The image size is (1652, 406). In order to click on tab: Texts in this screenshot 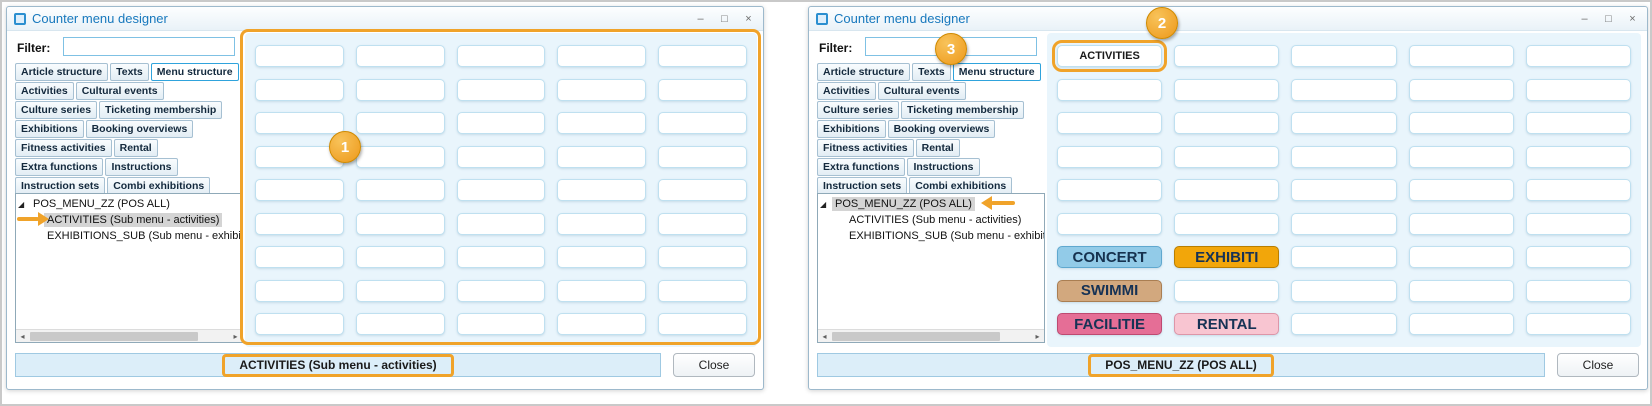, I will do `click(931, 72)`.